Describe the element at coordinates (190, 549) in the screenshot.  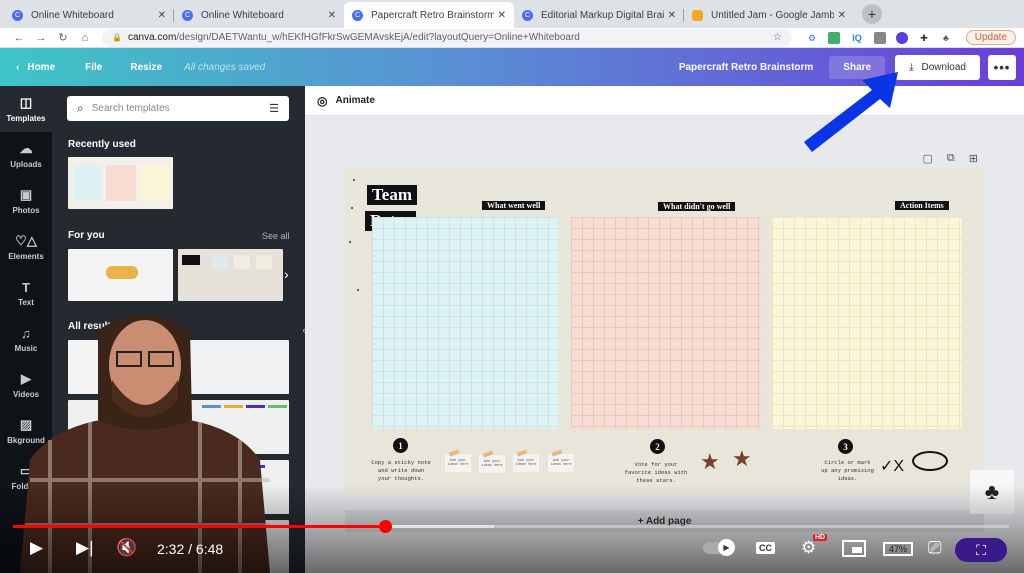
I see `video-time: 2:32 / 6:48` at that location.